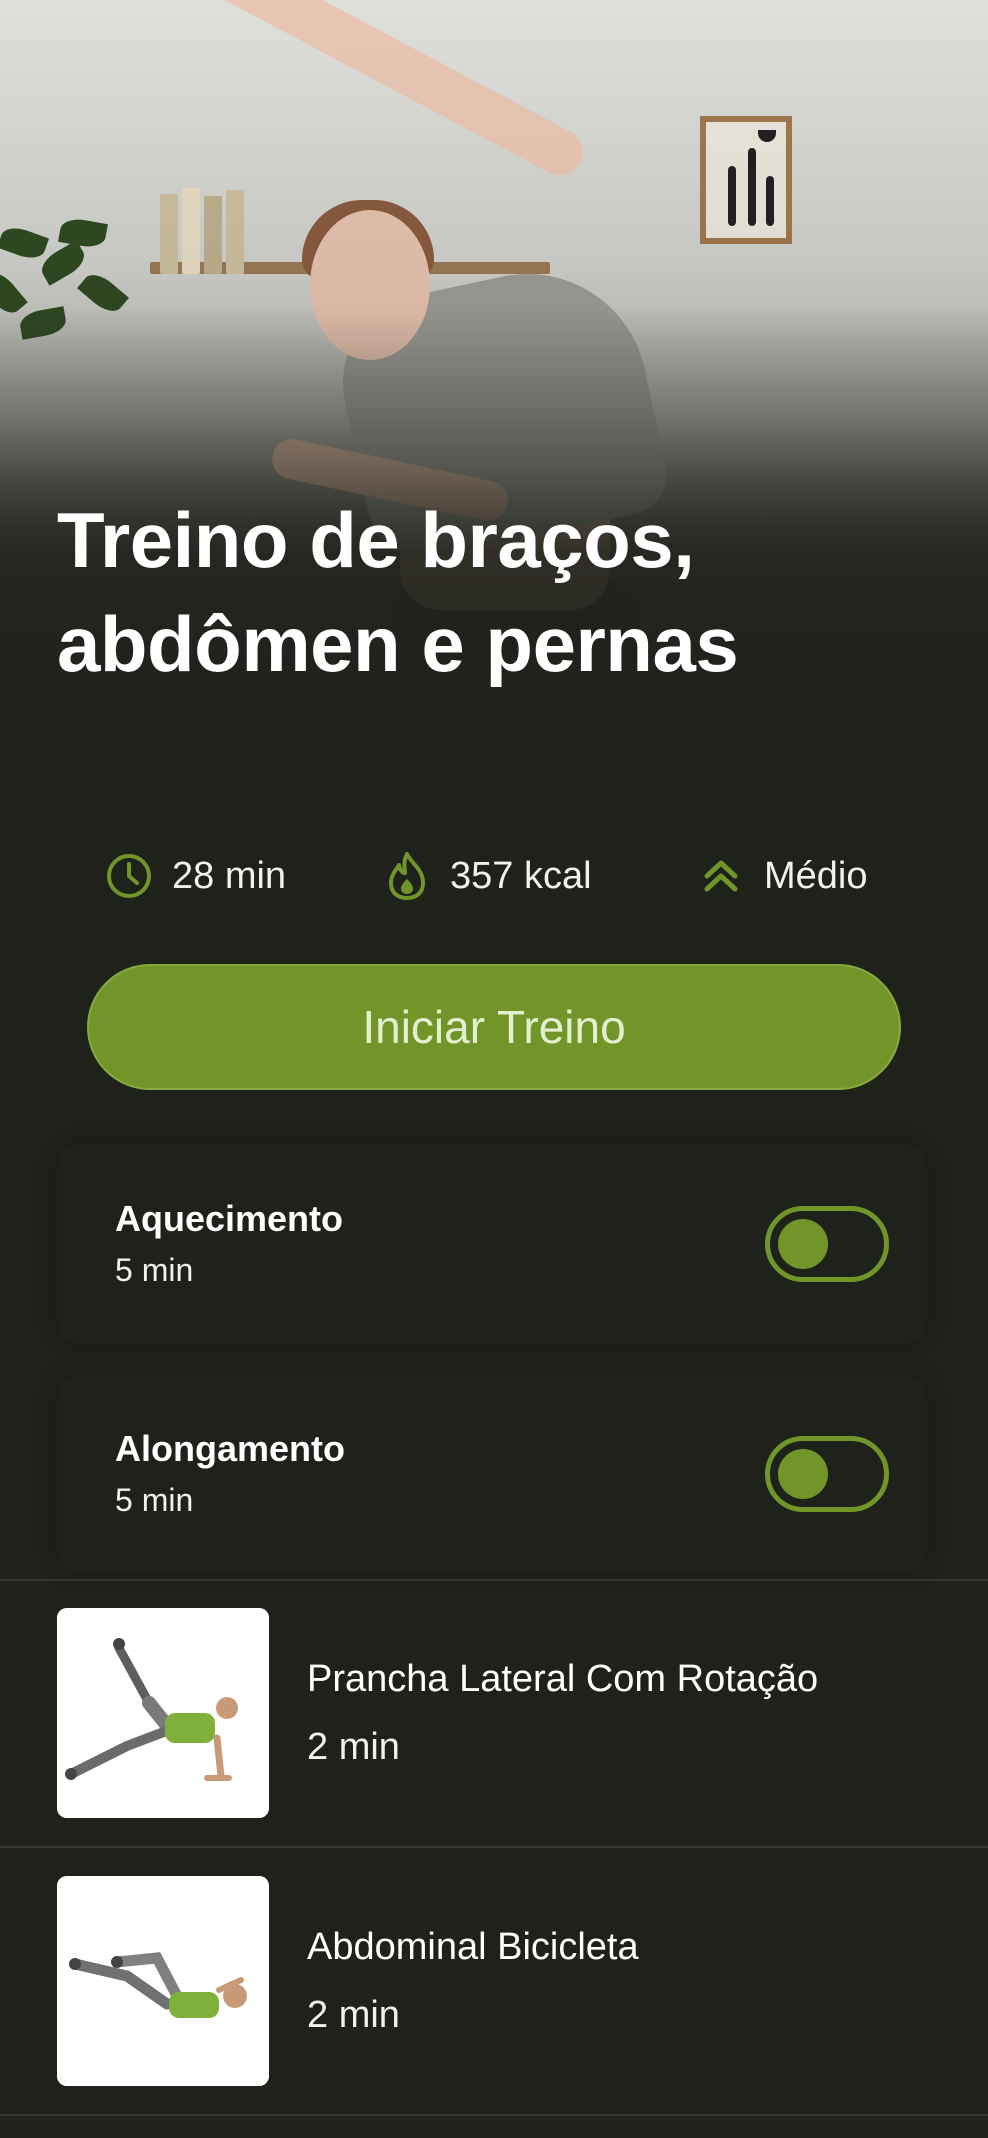  Describe the element at coordinates (230, 1448) in the screenshot. I see `stretching-title: Alongamento` at that location.